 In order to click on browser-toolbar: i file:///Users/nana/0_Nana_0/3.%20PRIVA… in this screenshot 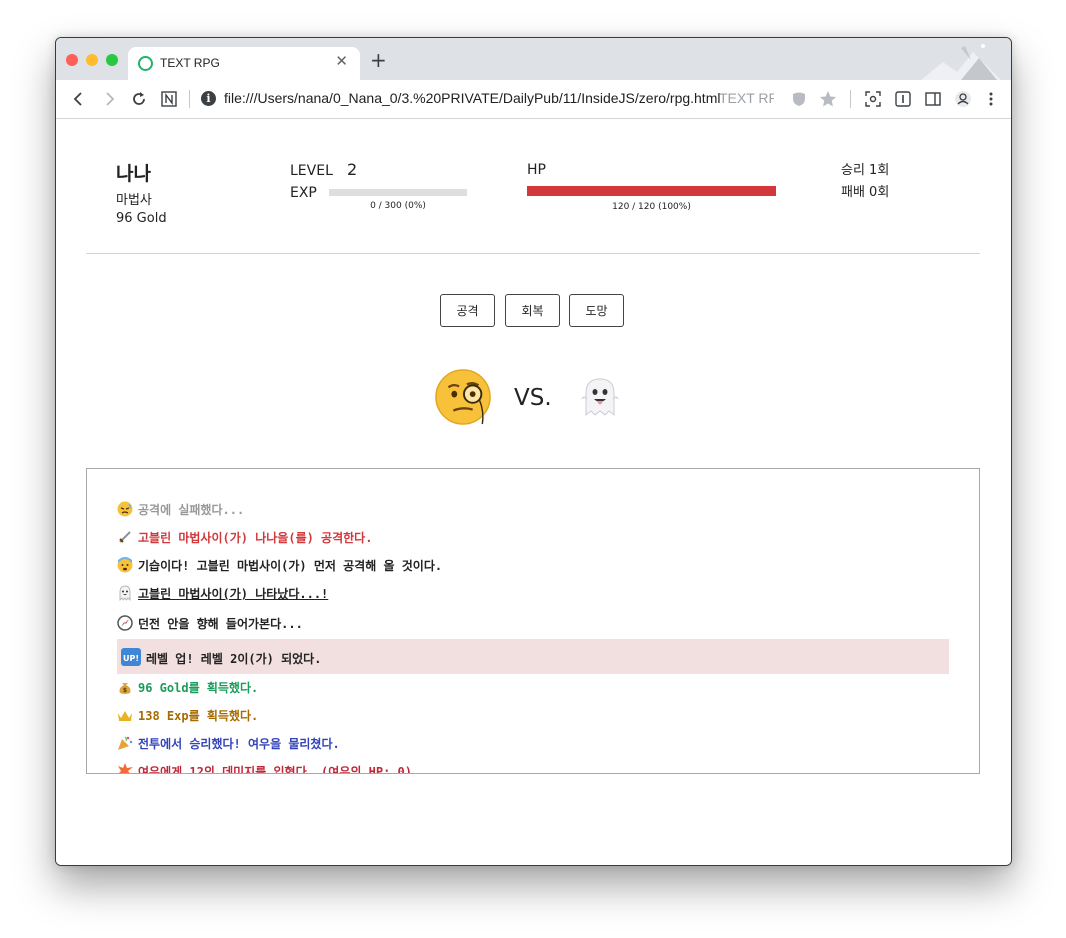, I will do `click(533, 99)`.